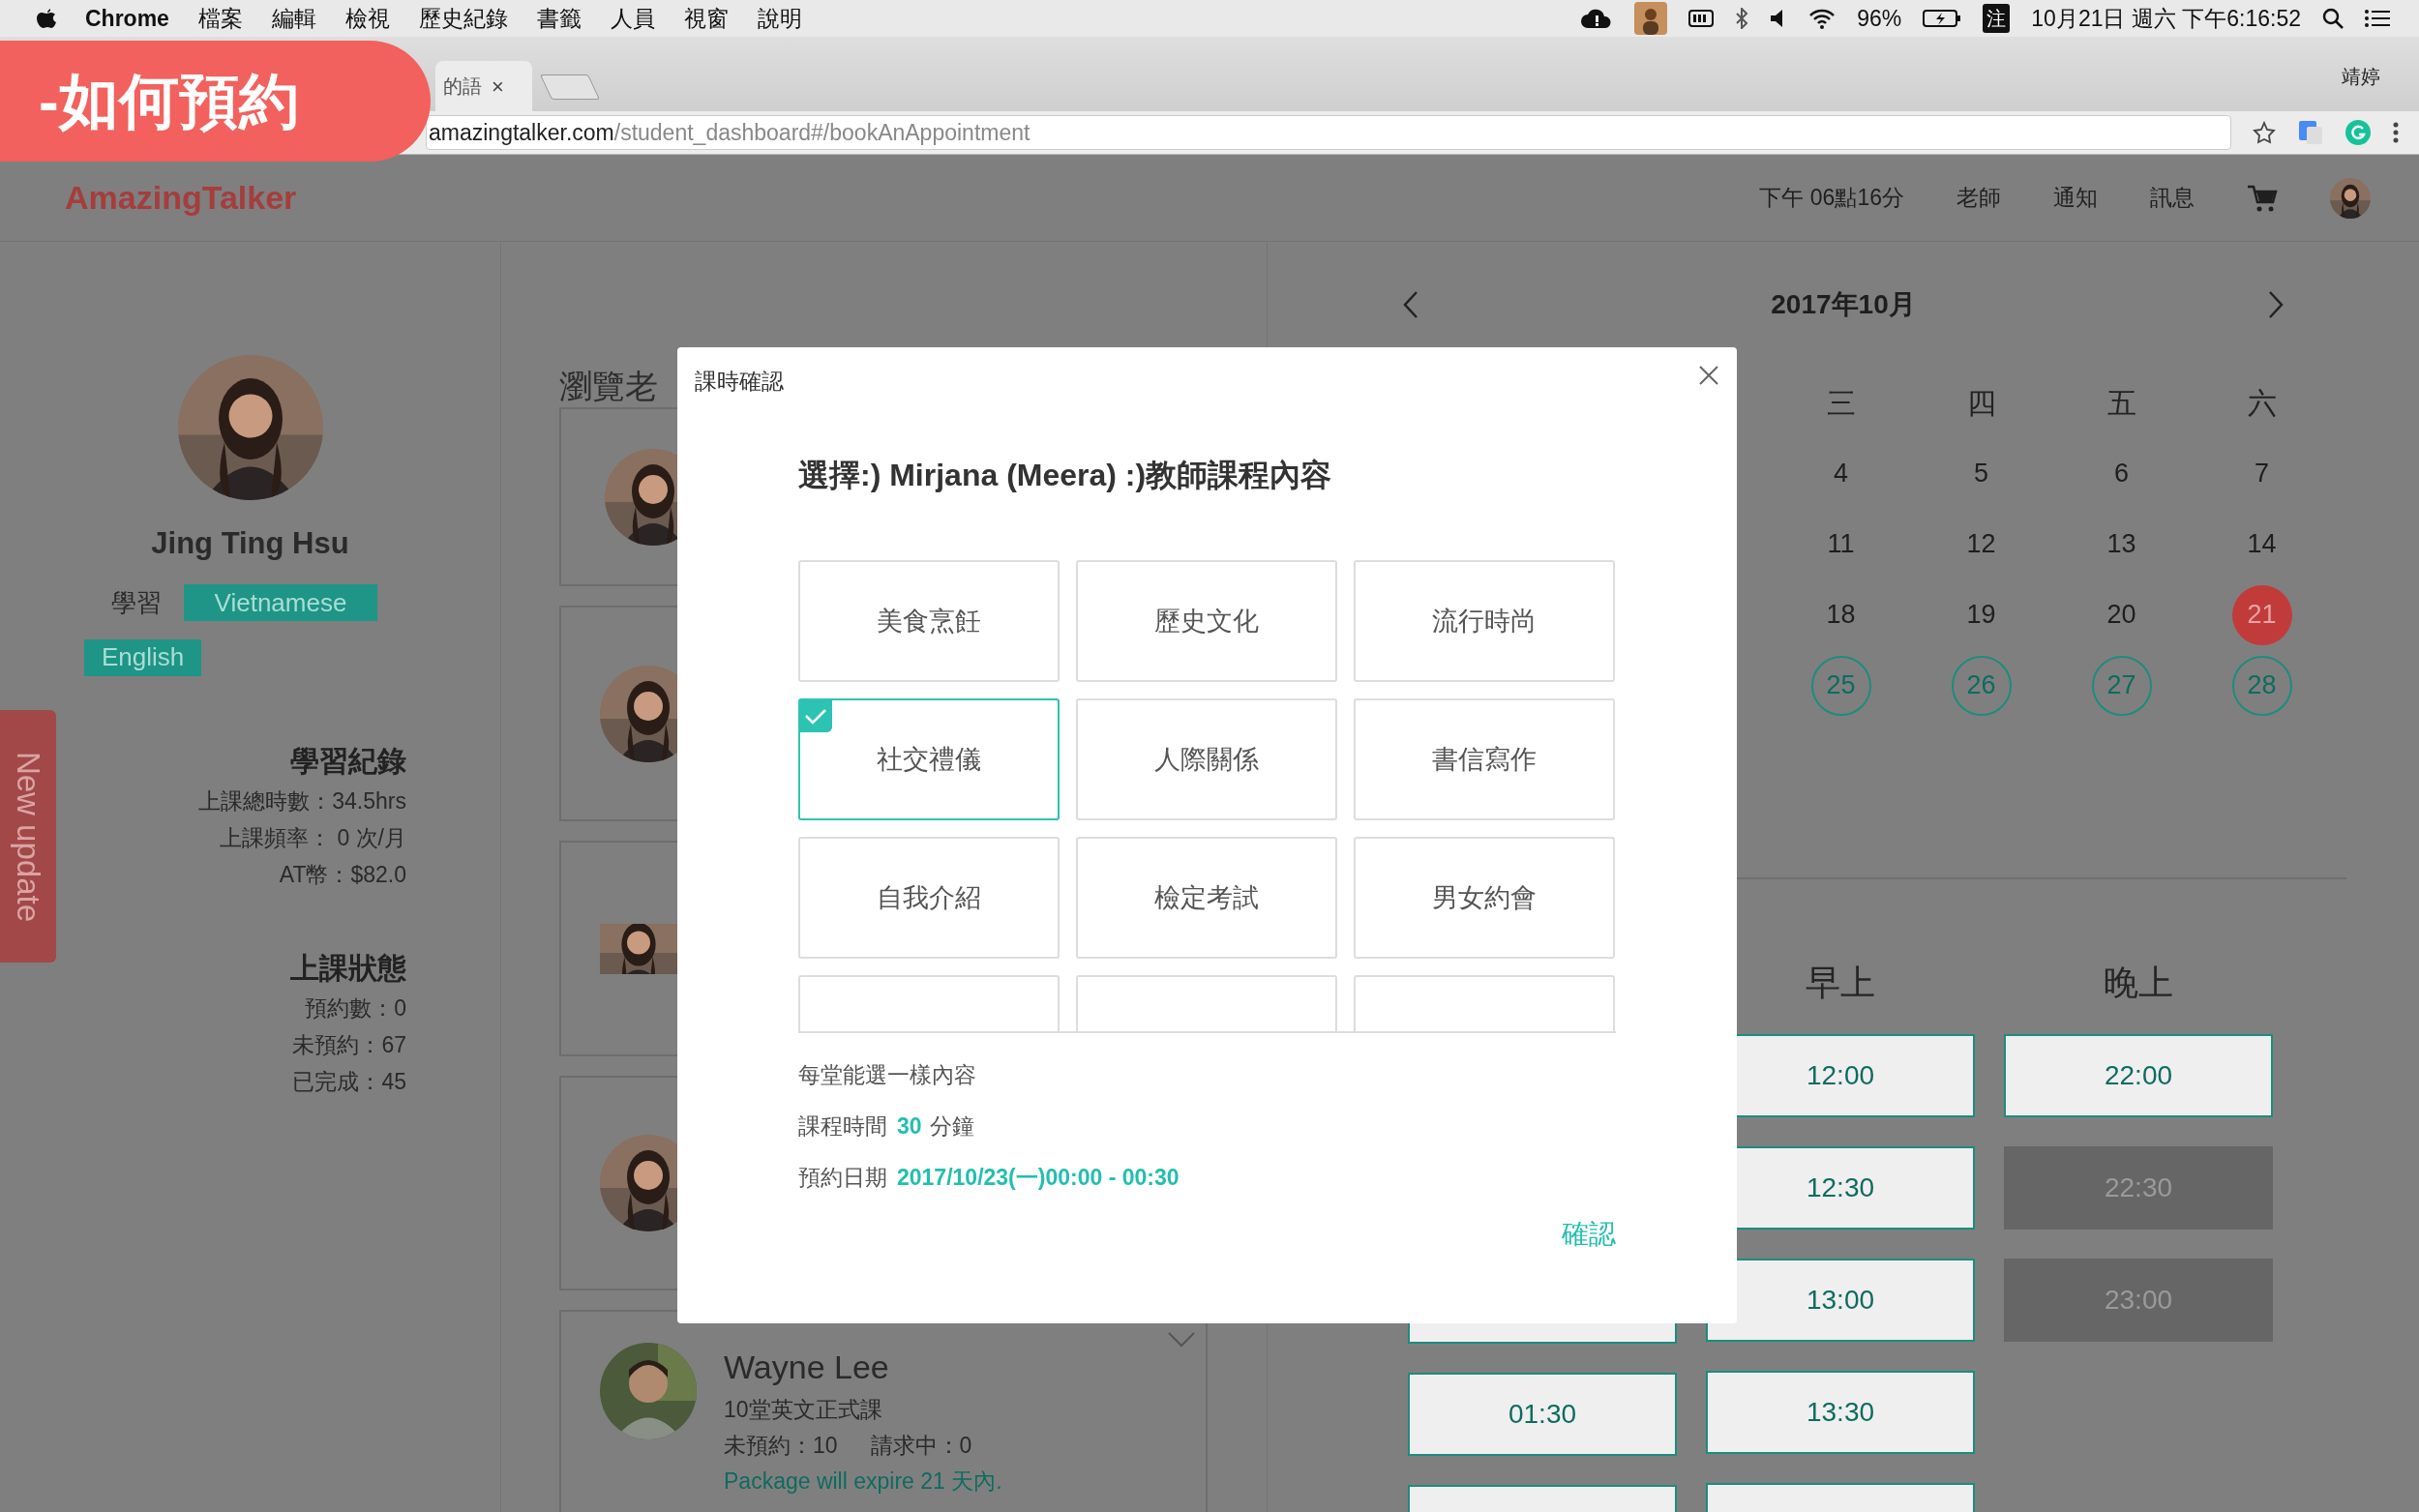 Image resolution: width=2419 pixels, height=1512 pixels. I want to click on nav-link: 通知, so click(2076, 198).